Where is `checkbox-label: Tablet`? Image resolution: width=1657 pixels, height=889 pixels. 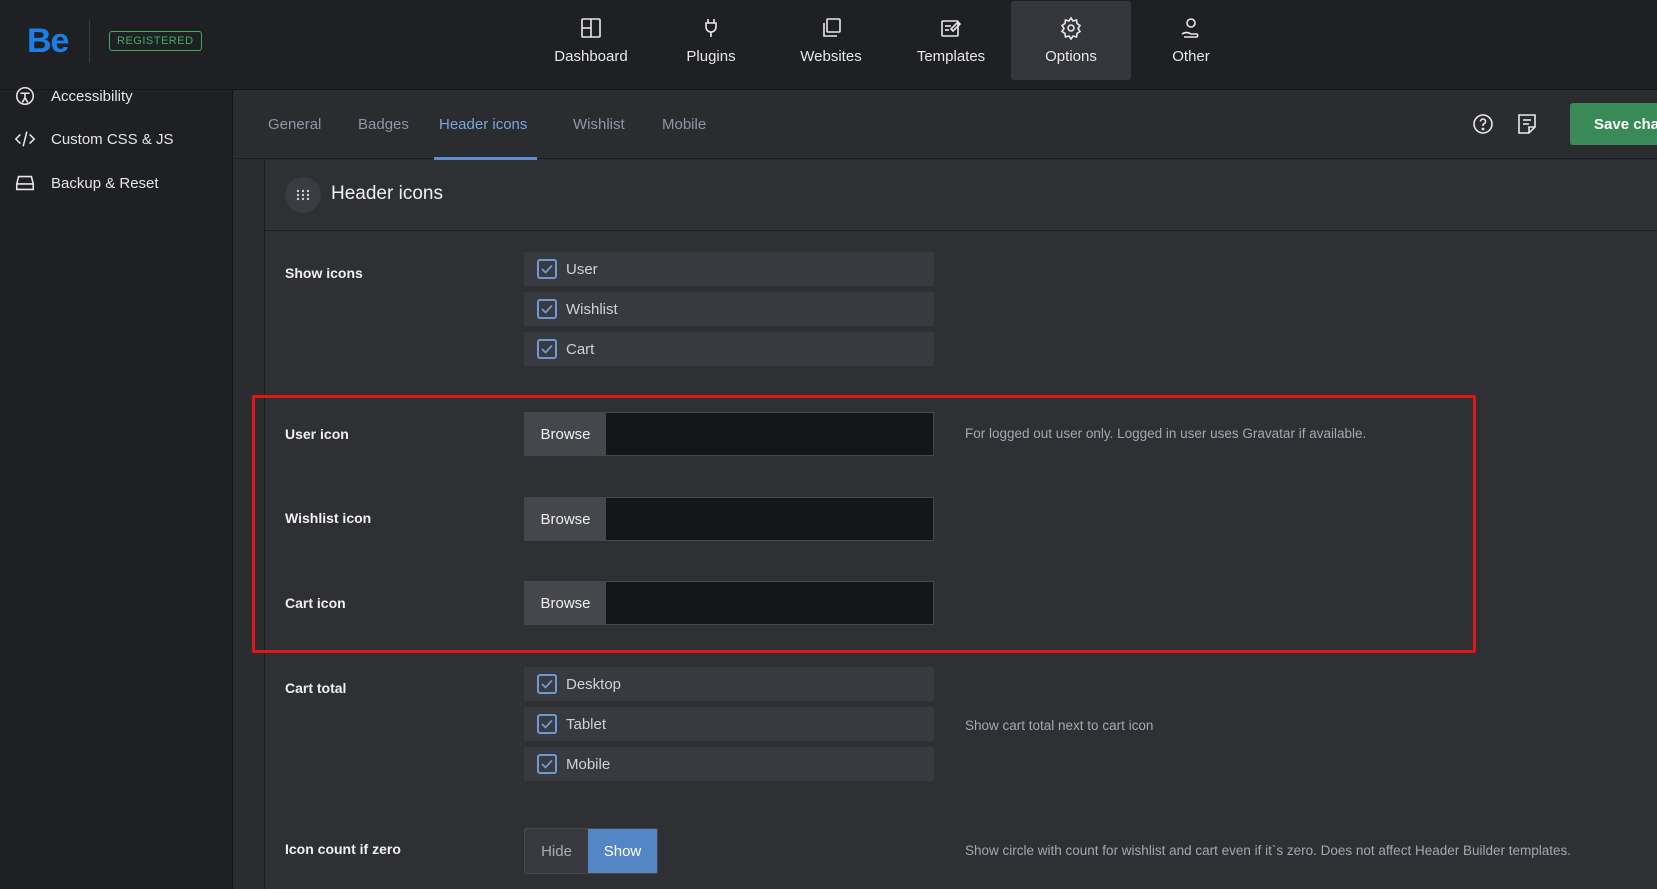 checkbox-label: Tablet is located at coordinates (586, 724).